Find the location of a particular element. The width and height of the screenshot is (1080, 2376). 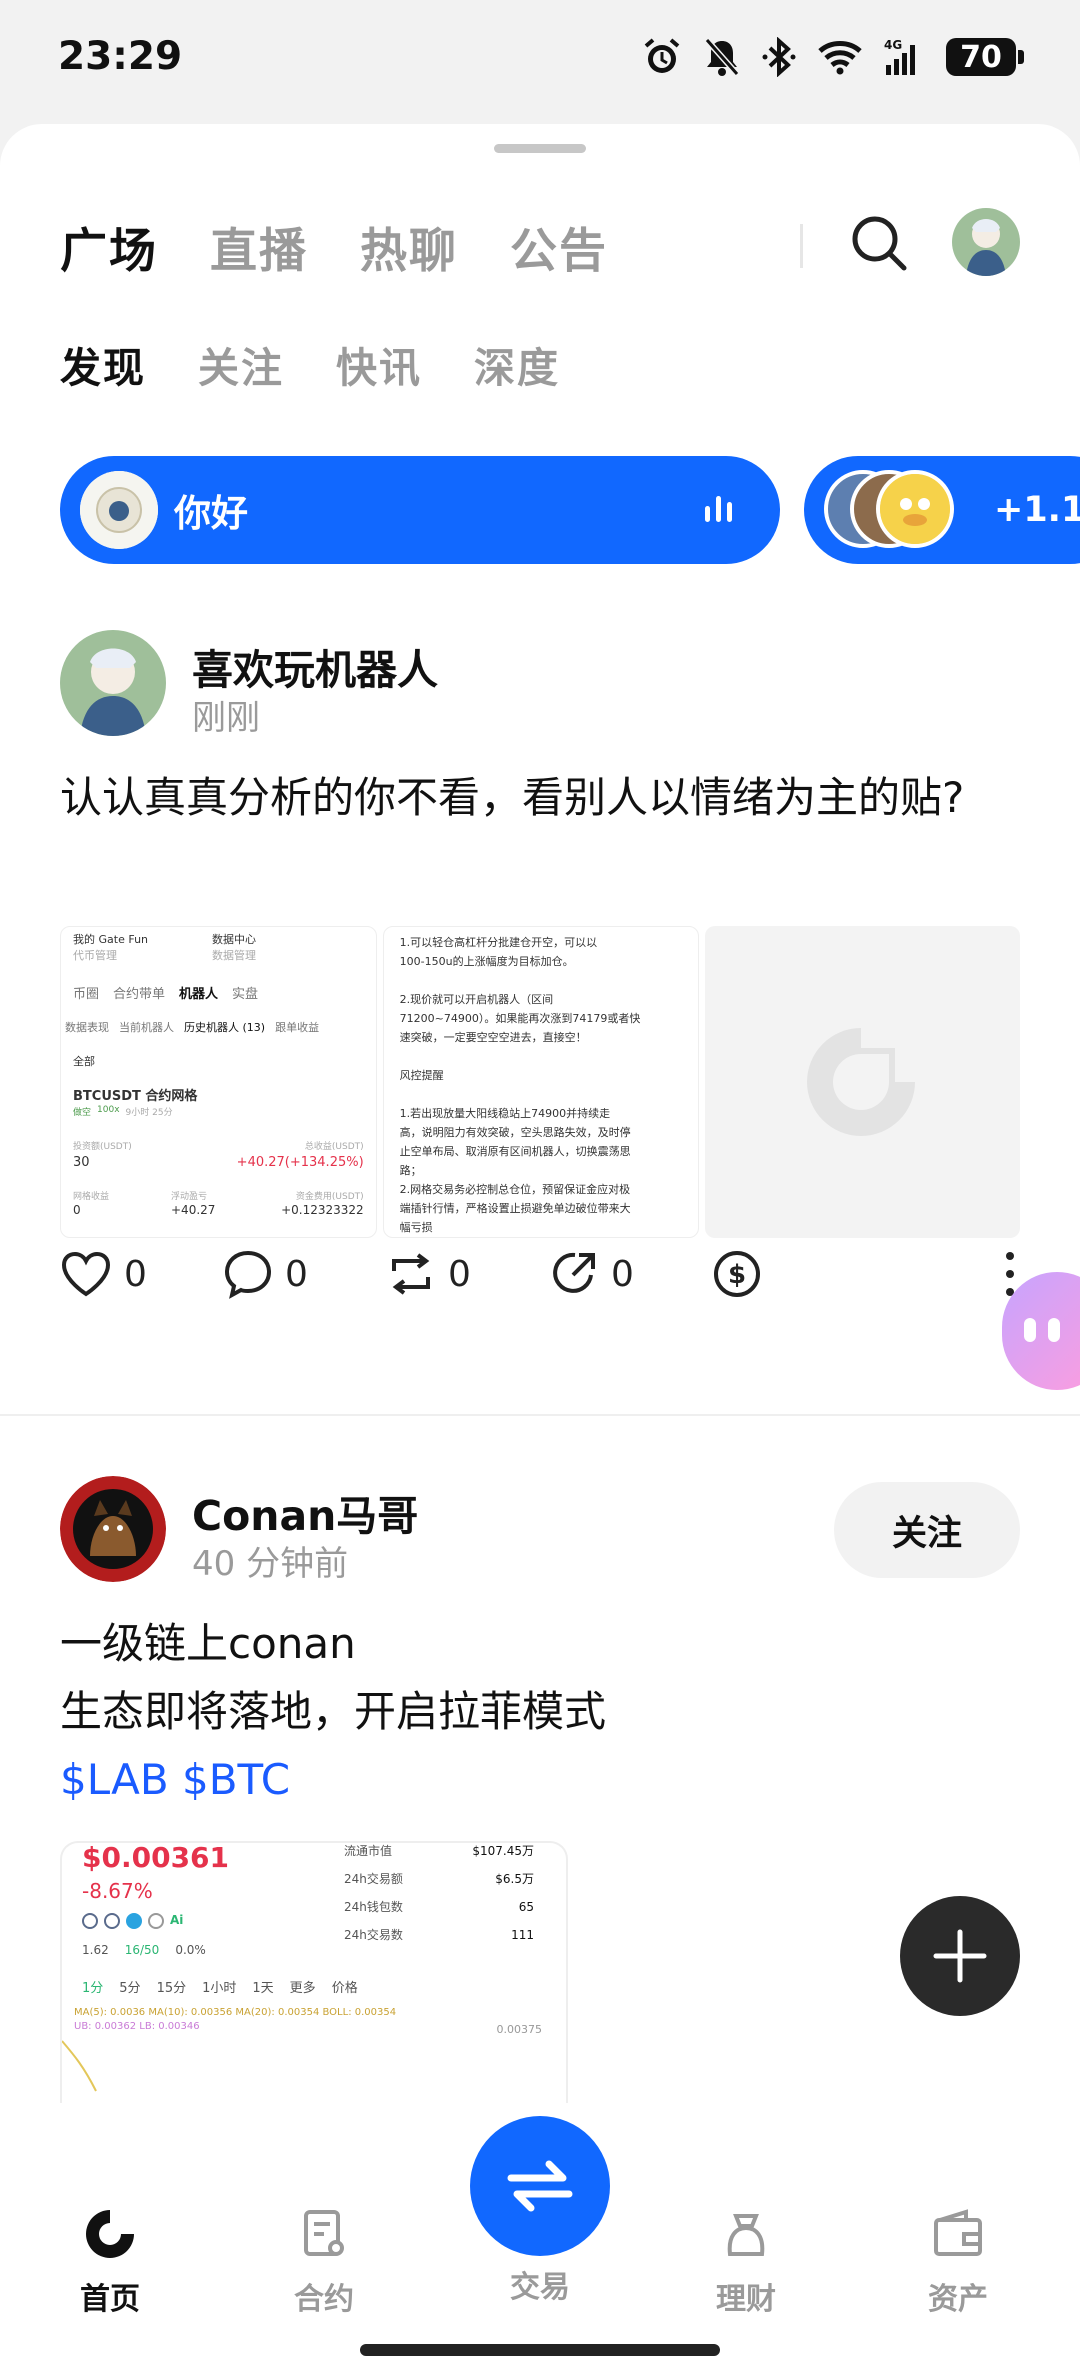

thumb-pair: BTCUSDT 合约网格 is located at coordinates (135, 1096).